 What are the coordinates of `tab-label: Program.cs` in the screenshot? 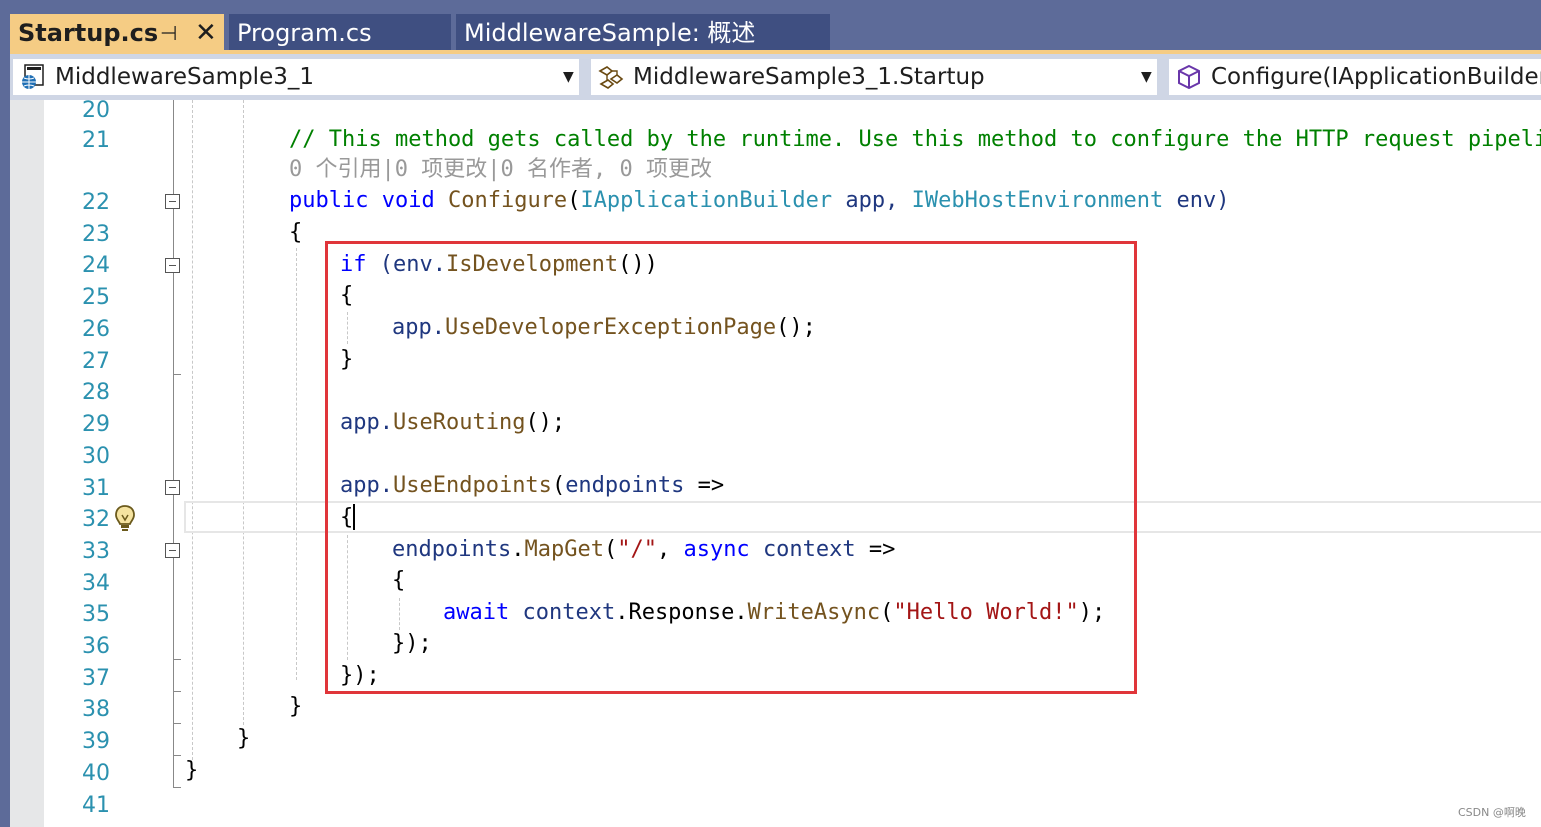 It's located at (304, 33).